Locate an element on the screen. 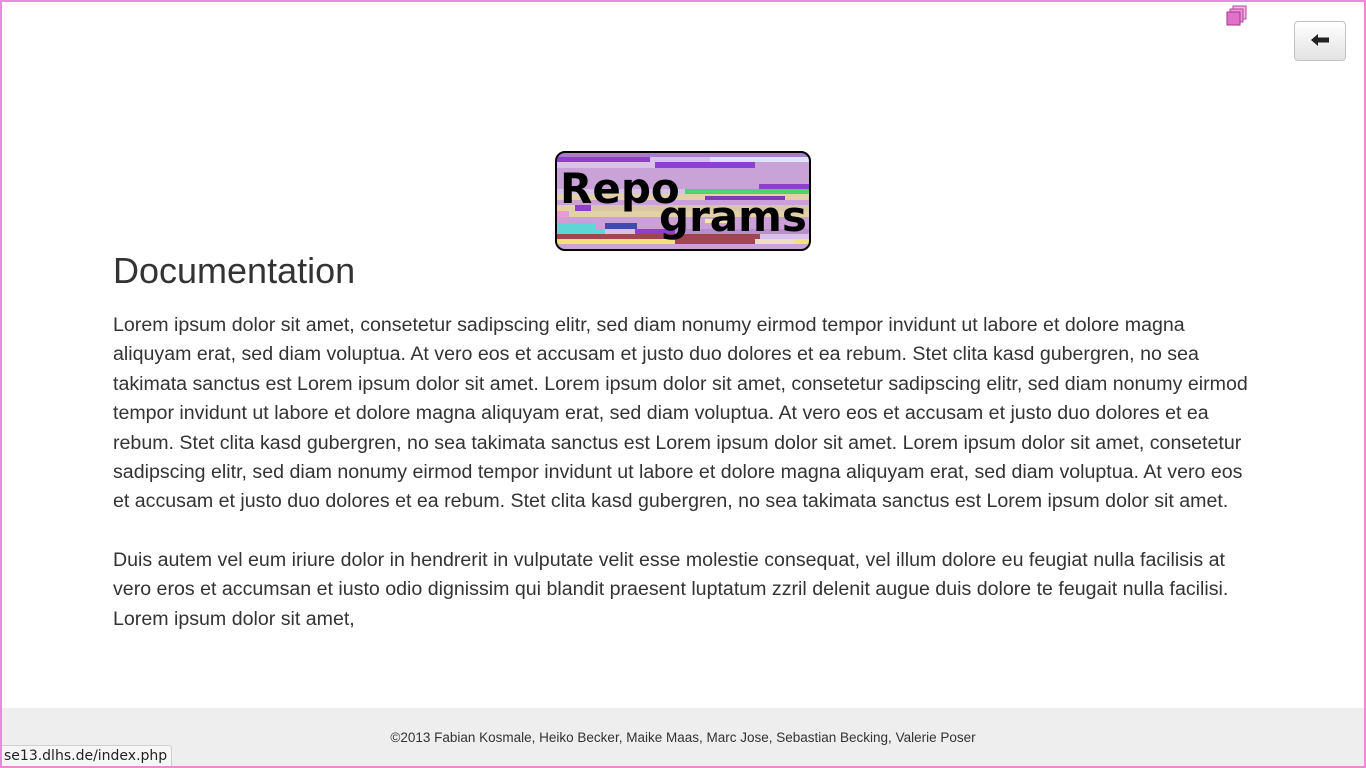 The width and height of the screenshot is (1366, 768). stacked-windows-icon is located at coordinates (1237, 16).